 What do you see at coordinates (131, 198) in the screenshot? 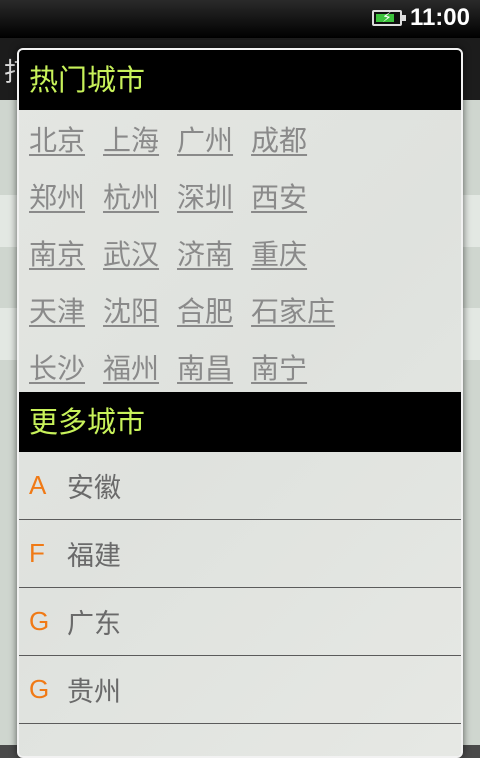
I see `hot-city-link: 杭州` at bounding box center [131, 198].